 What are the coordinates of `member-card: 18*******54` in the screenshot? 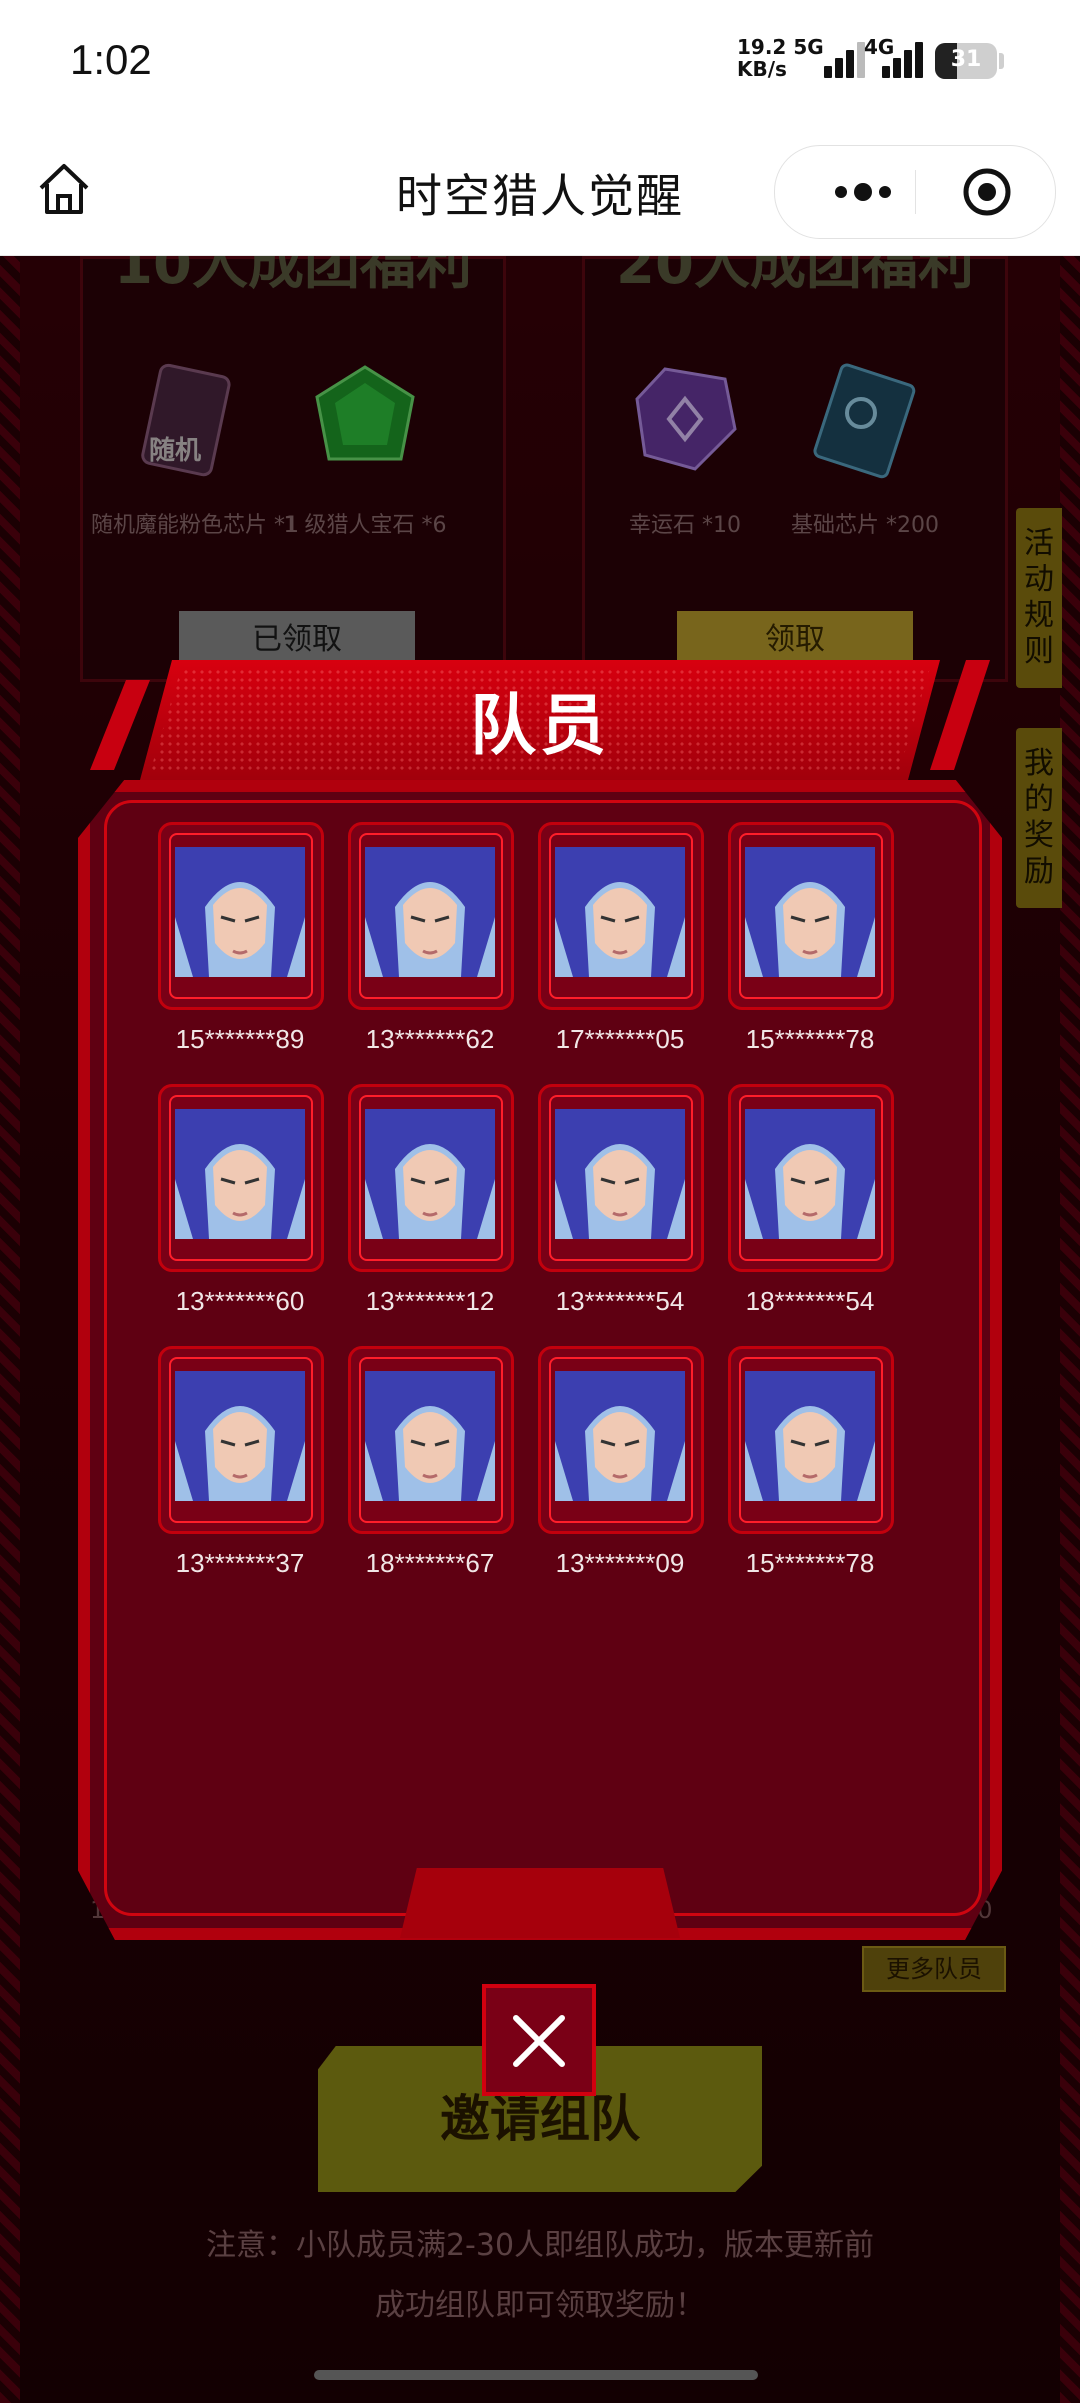 It's located at (811, 1200).